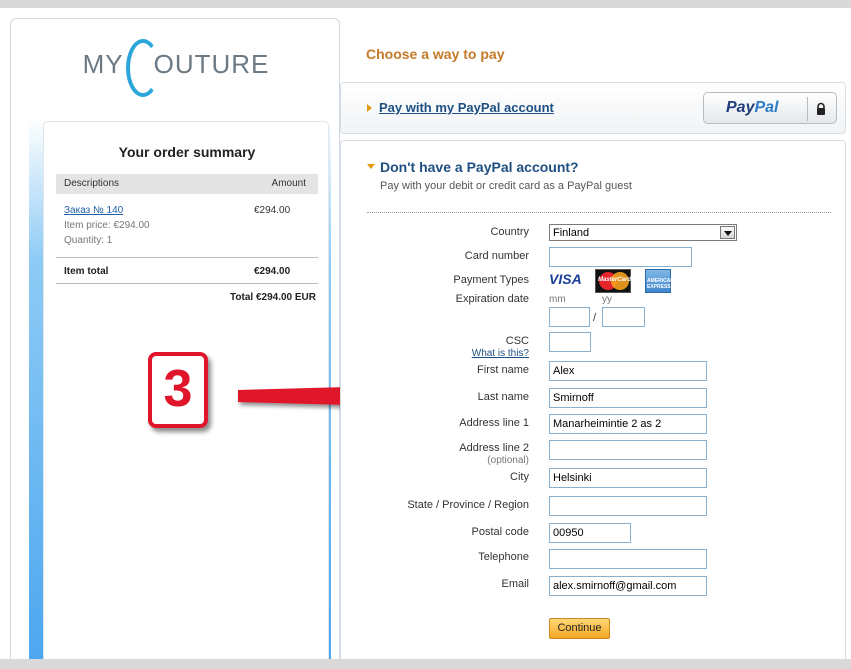 This screenshot has width=851, height=669. Describe the element at coordinates (569, 317) in the screenshot. I see `expiration-month-input` at that location.